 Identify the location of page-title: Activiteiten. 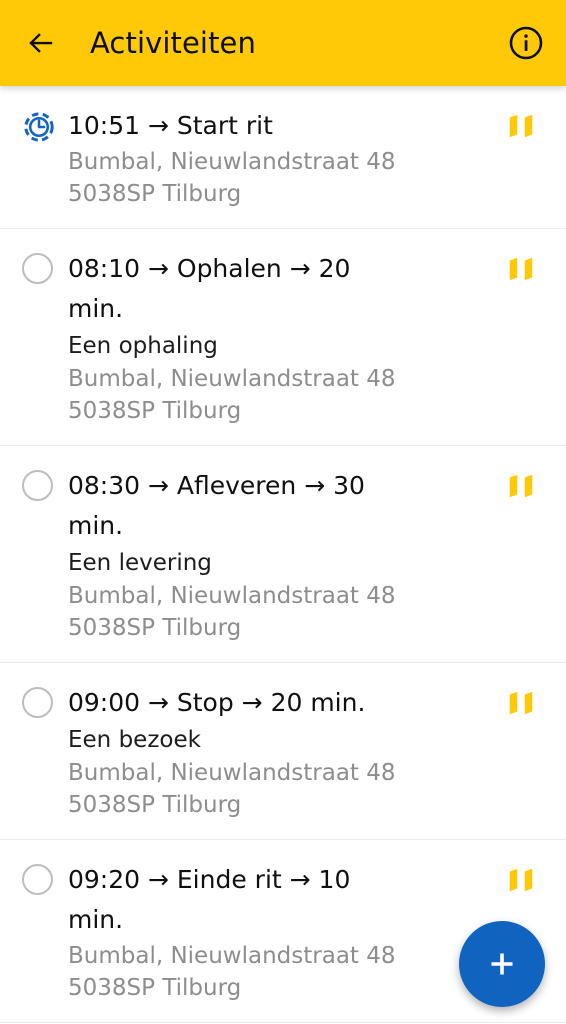
(173, 43).